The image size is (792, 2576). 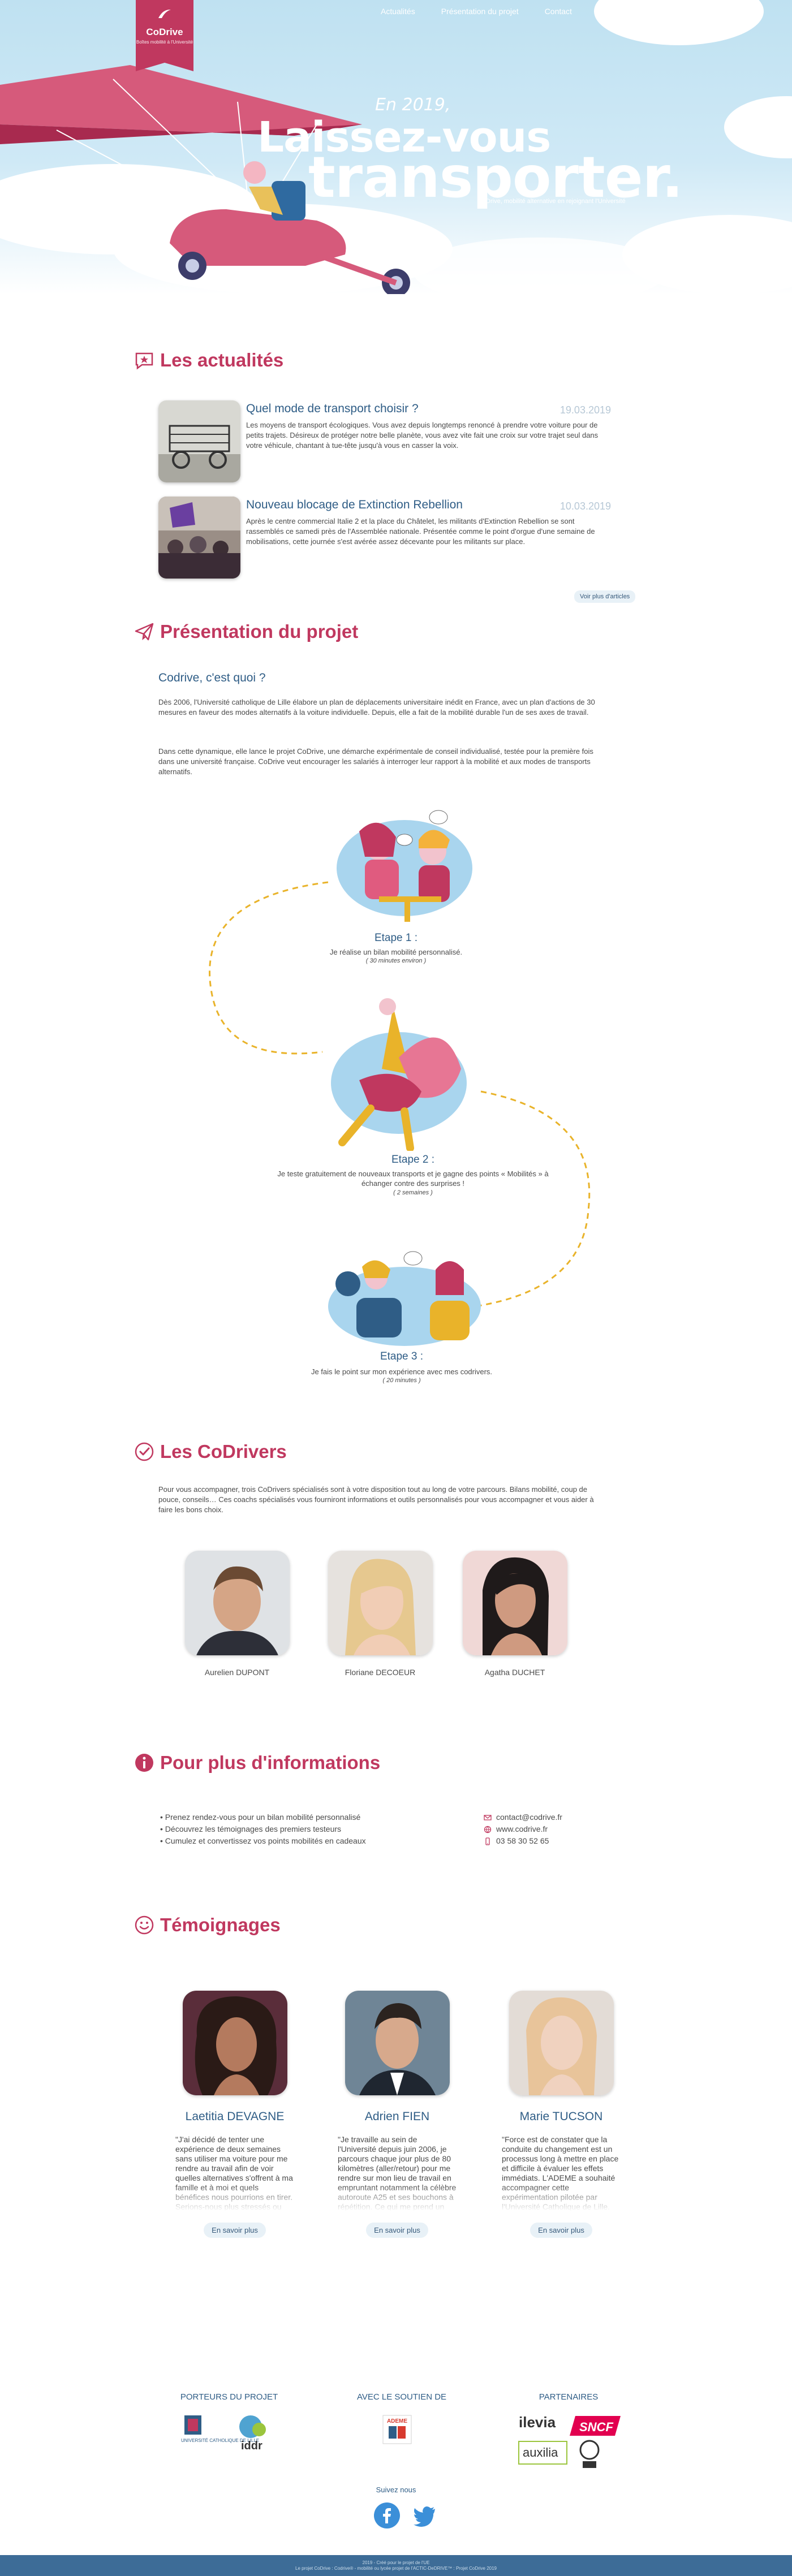 I want to click on site-logo: CoDrive Boîtes mobilité à l'Université, so click(x=164, y=35).